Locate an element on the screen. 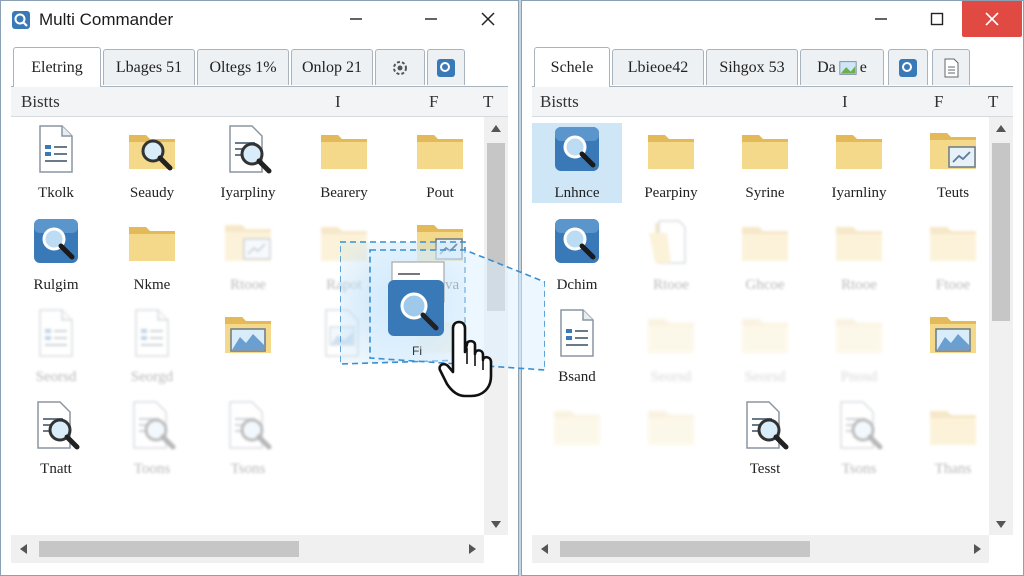 The image size is (1024, 576). file-name: Rtooe is located at coordinates (248, 285).